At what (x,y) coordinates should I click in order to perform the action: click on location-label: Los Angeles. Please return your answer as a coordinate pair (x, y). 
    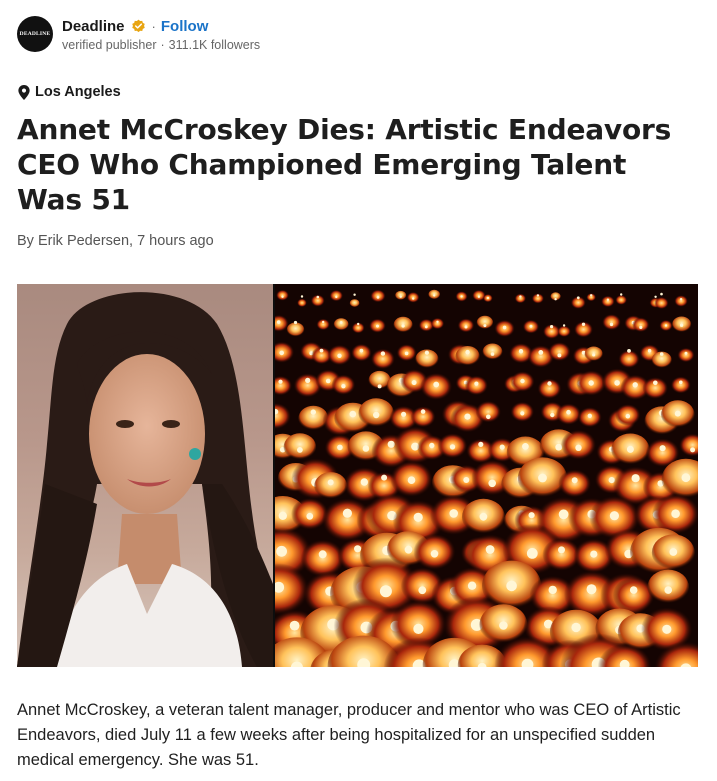
    Looking at the image, I should click on (78, 92).